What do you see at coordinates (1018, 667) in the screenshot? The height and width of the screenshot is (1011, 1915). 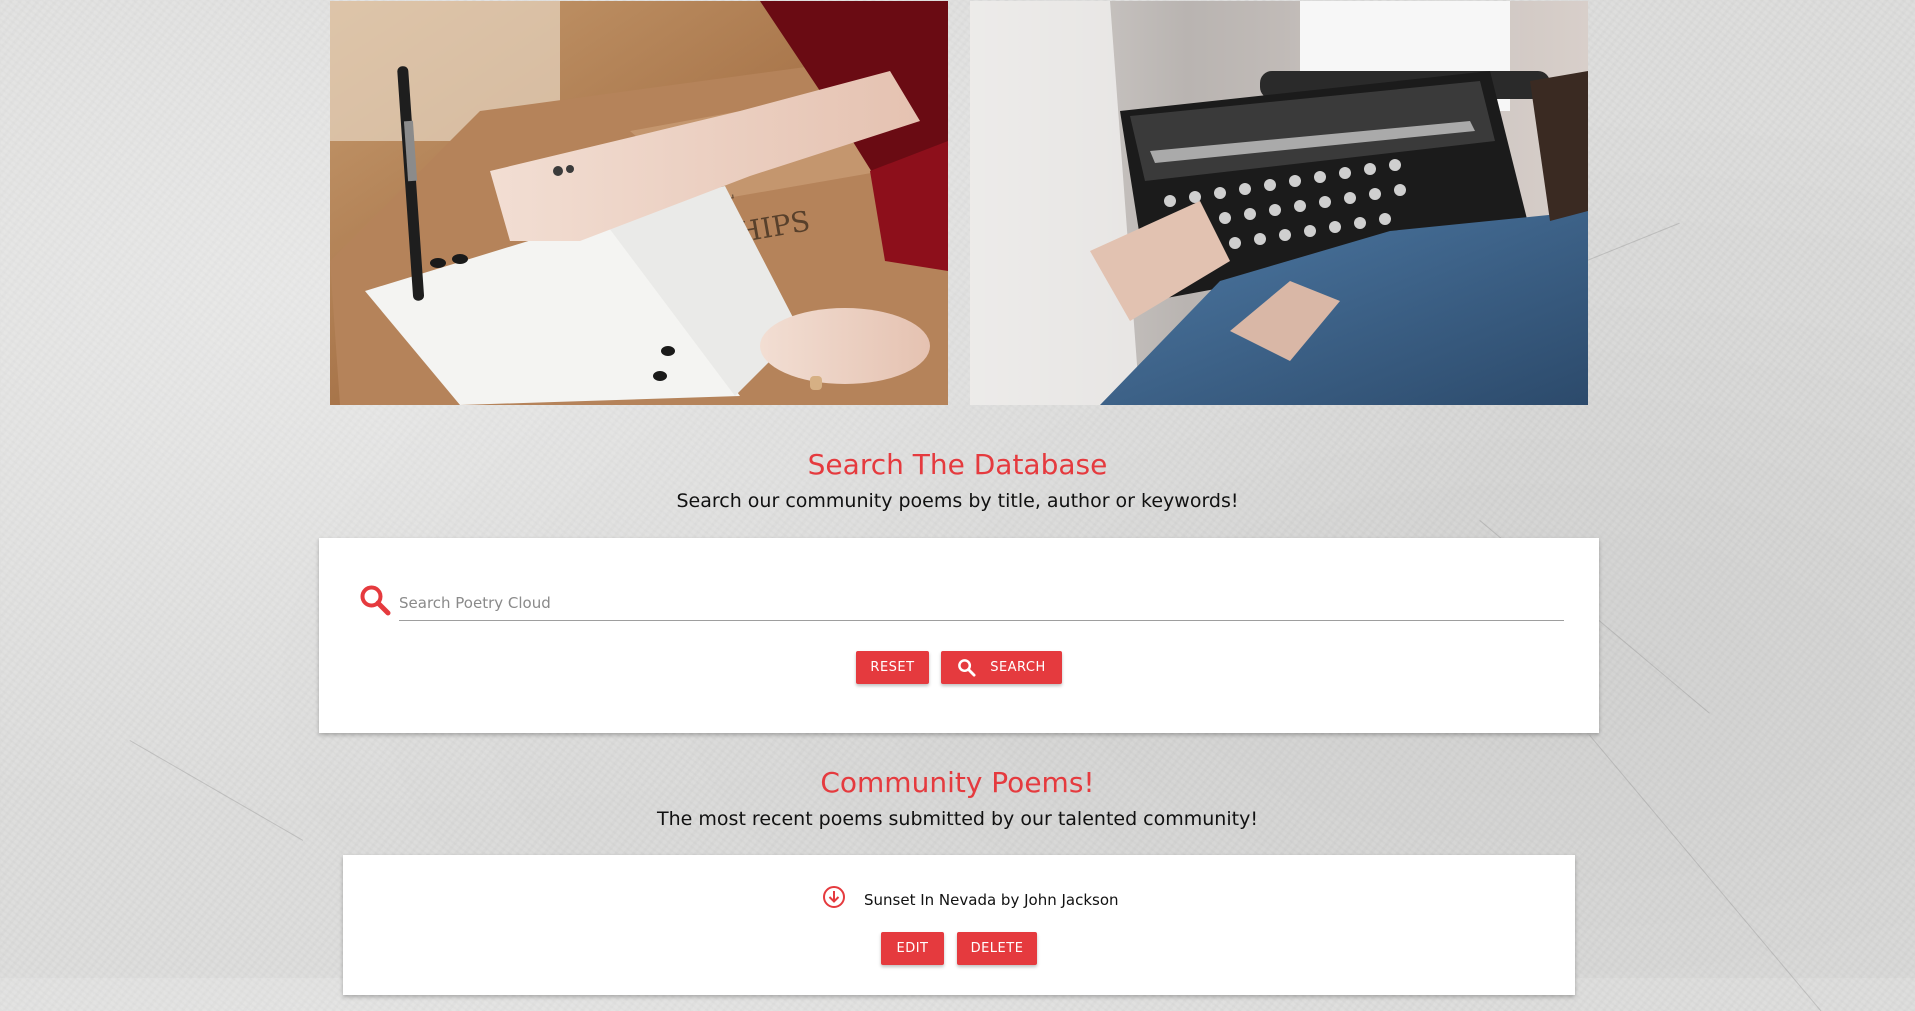 I see `search-button-label: SEARCH` at bounding box center [1018, 667].